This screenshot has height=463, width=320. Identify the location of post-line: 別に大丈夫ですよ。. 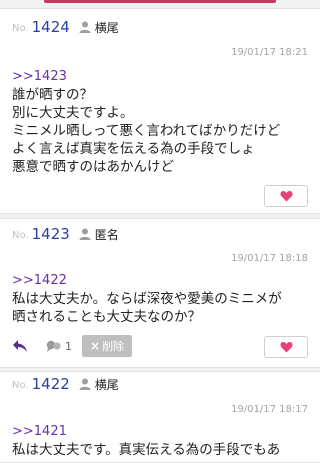
(73, 113).